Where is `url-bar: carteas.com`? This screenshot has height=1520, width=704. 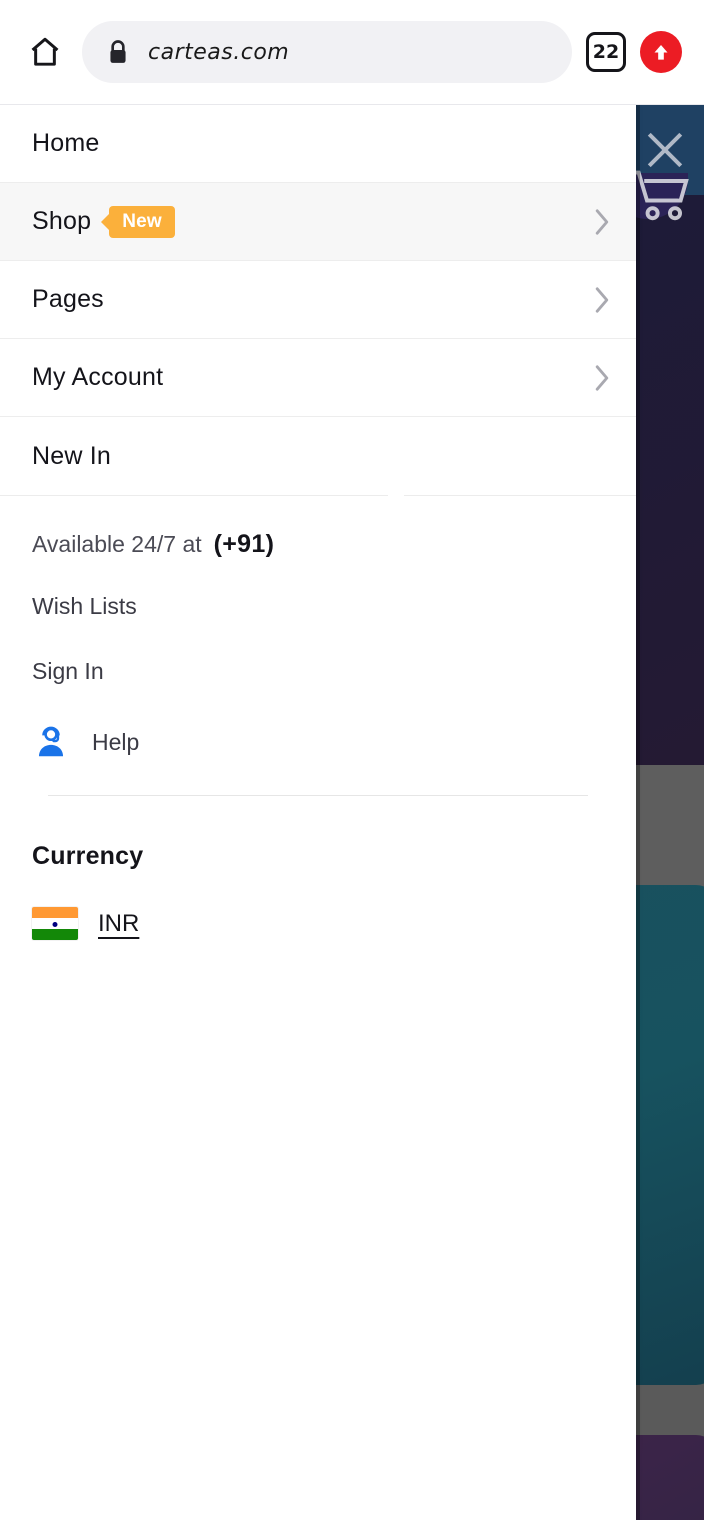 url-bar: carteas.com is located at coordinates (327, 52).